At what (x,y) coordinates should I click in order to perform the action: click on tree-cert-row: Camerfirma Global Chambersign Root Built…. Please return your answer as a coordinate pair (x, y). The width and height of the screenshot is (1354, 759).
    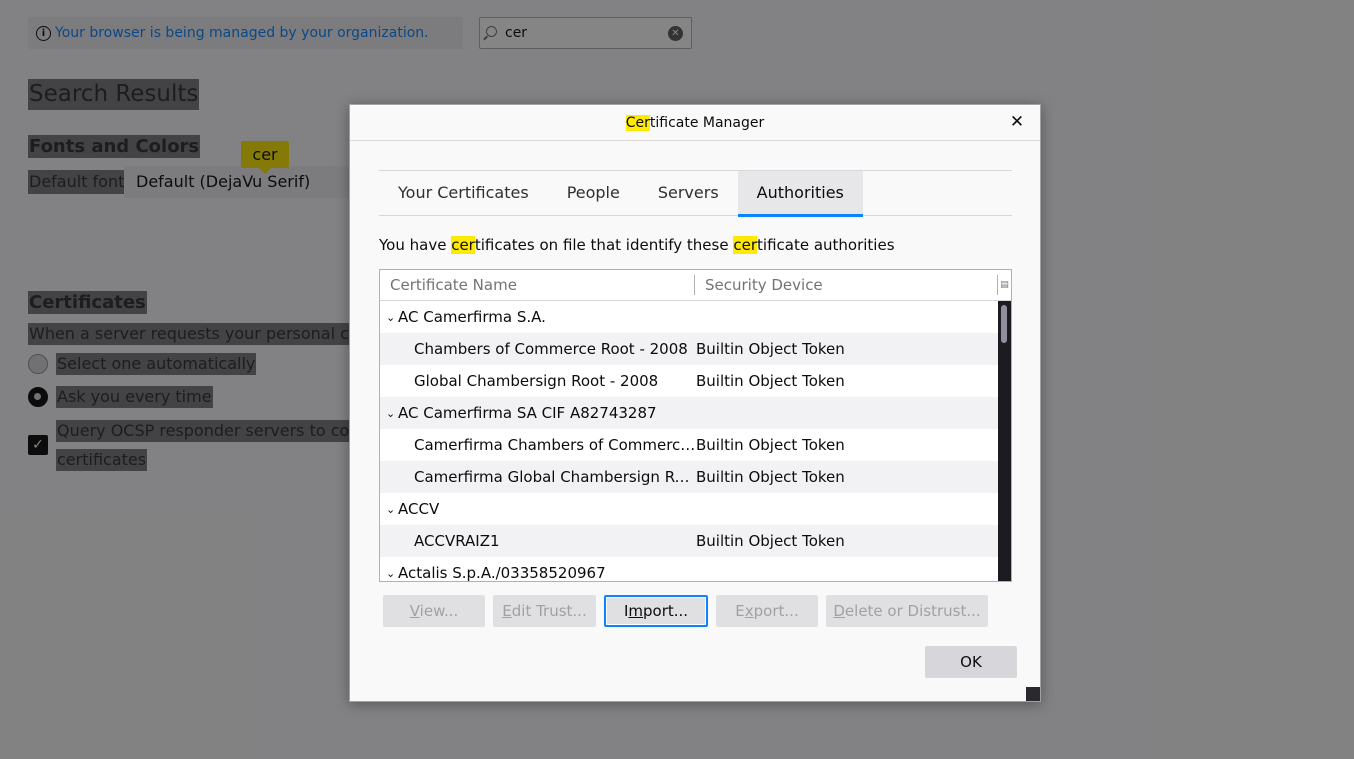
    Looking at the image, I should click on (689, 477).